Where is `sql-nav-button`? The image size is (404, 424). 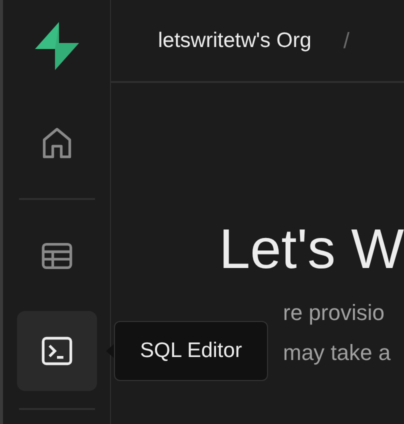
sql-nav-button is located at coordinates (56, 351).